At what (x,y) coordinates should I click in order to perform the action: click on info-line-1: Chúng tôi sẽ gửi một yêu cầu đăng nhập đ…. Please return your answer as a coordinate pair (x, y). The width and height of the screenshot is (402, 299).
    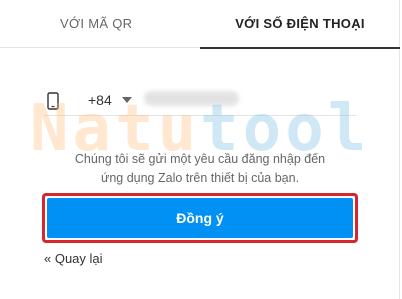
    Looking at the image, I should click on (200, 159).